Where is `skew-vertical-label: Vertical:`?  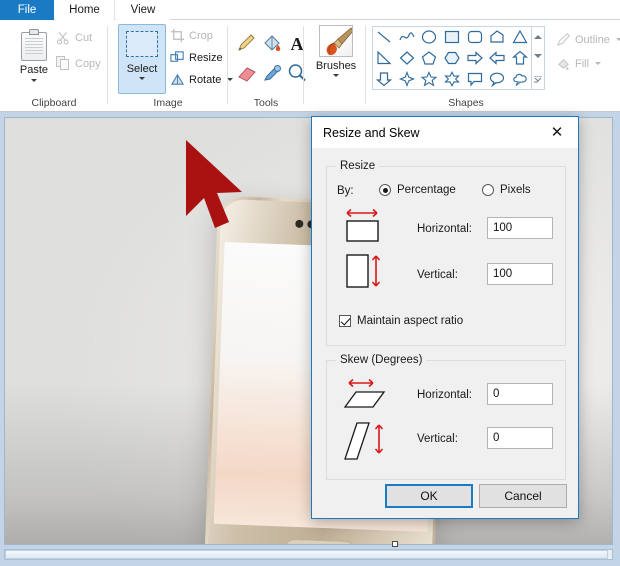 skew-vertical-label: Vertical: is located at coordinates (437, 439).